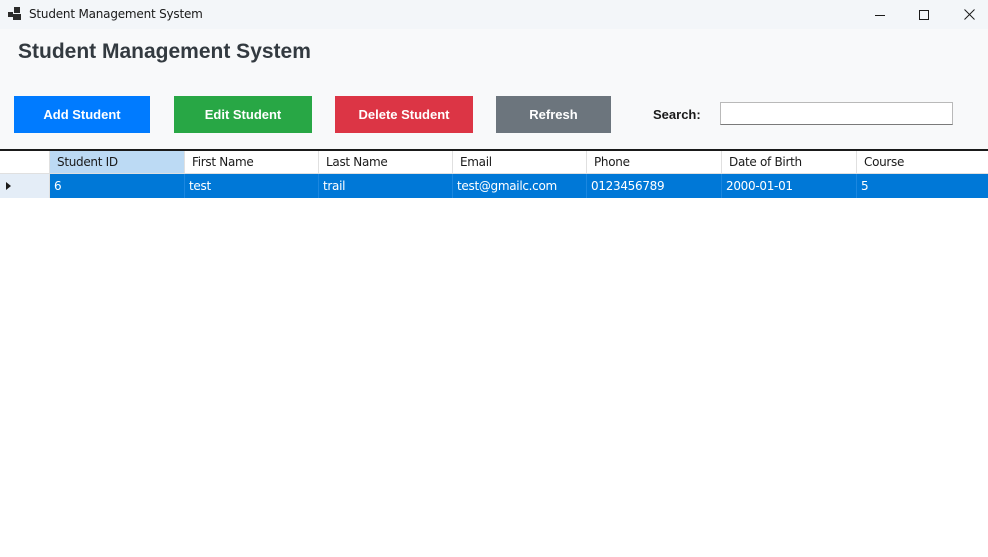 This screenshot has height=557, width=988. Describe the element at coordinates (116, 14) in the screenshot. I see `window-title: Student Management System` at that location.